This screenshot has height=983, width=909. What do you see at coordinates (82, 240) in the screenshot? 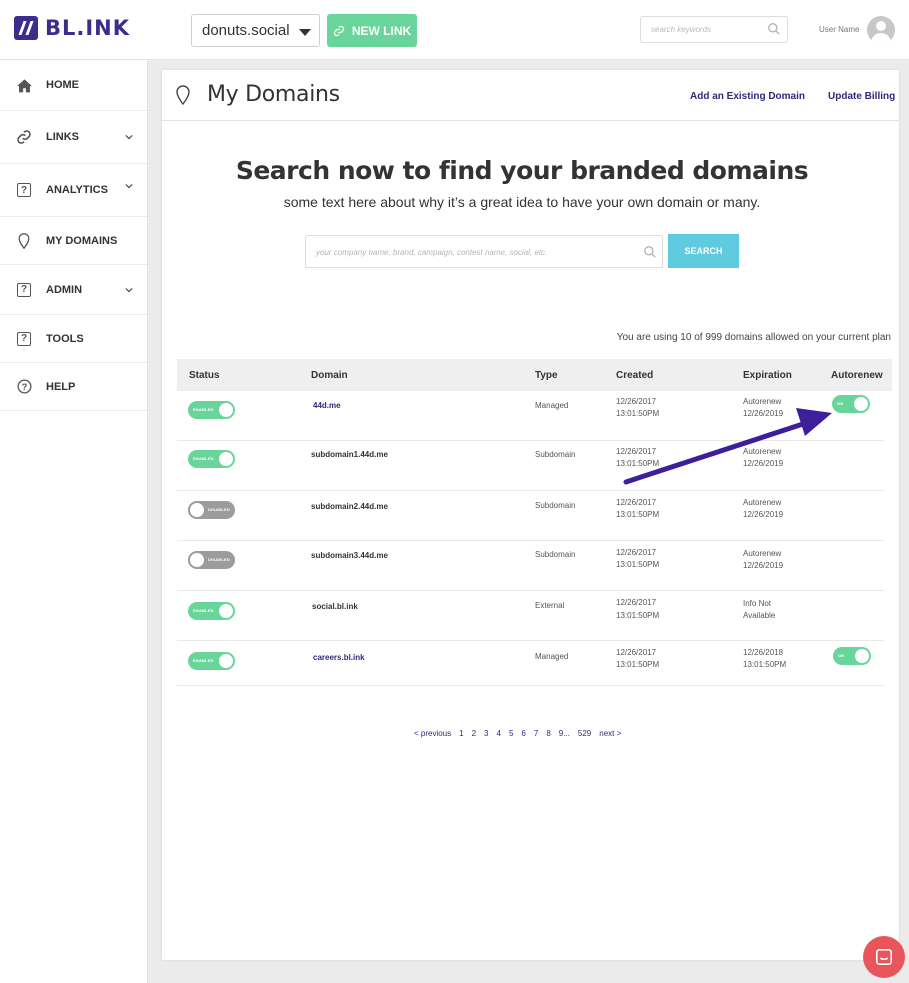
I see `sidebar-item-label: MY DOMAINS` at bounding box center [82, 240].